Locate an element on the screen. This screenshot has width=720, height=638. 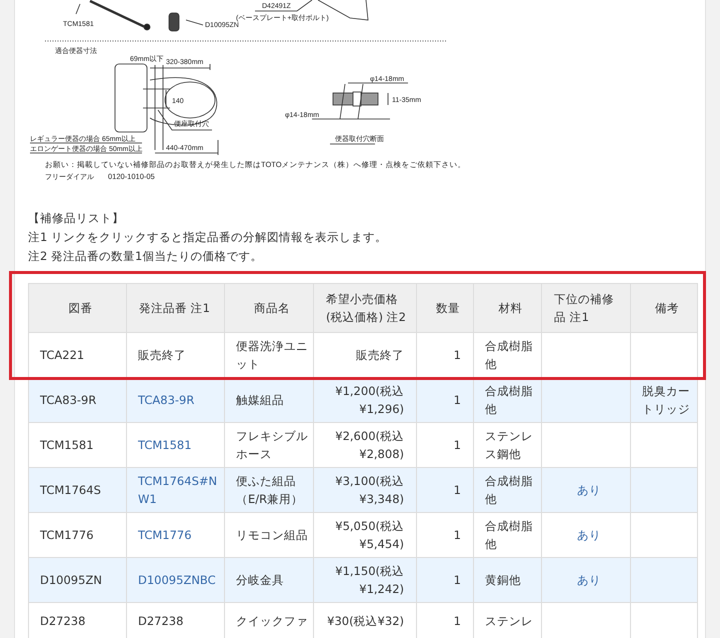
table-cell: 脱臭カートリッジ is located at coordinates (664, 400).